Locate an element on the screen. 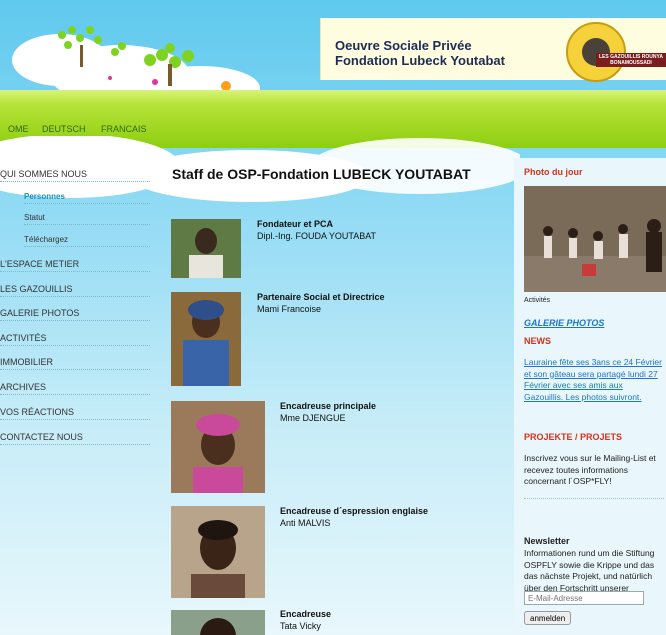 This screenshot has width=666, height=635. staff-role: Fondateur et PCA is located at coordinates (295, 224).